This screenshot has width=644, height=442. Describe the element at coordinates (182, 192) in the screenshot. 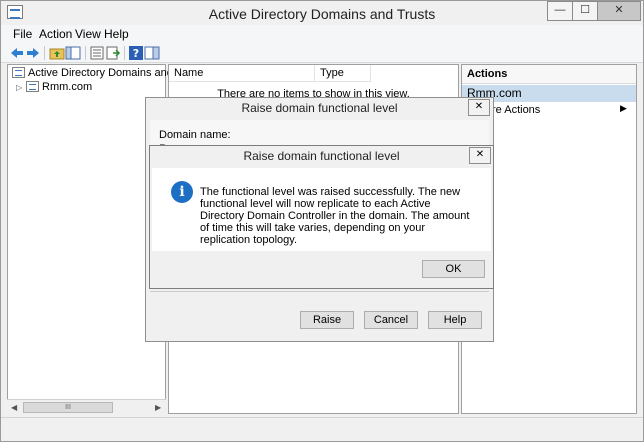

I see `info-icon: i` at that location.